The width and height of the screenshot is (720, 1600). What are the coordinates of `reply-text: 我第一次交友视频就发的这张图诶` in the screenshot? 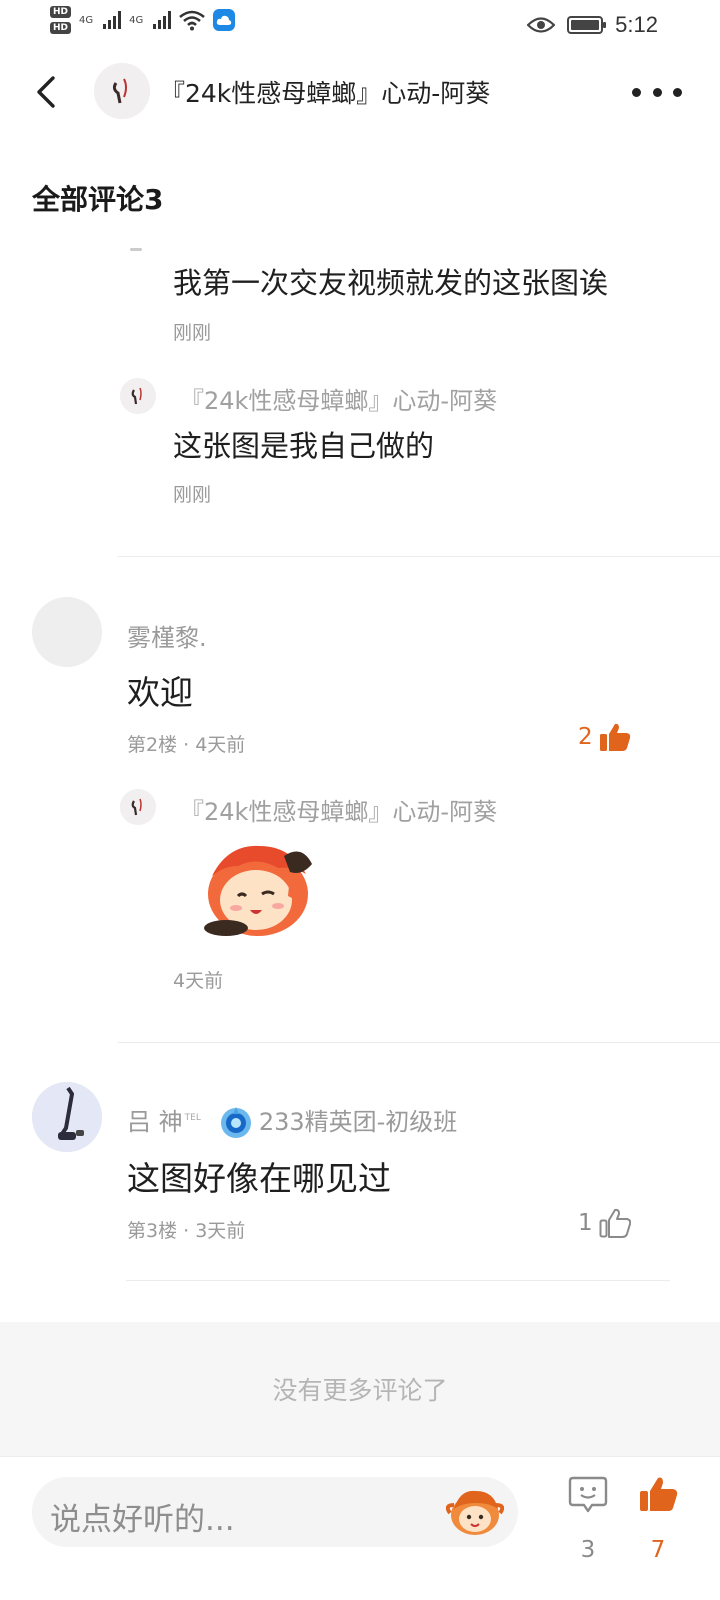 It's located at (391, 283).